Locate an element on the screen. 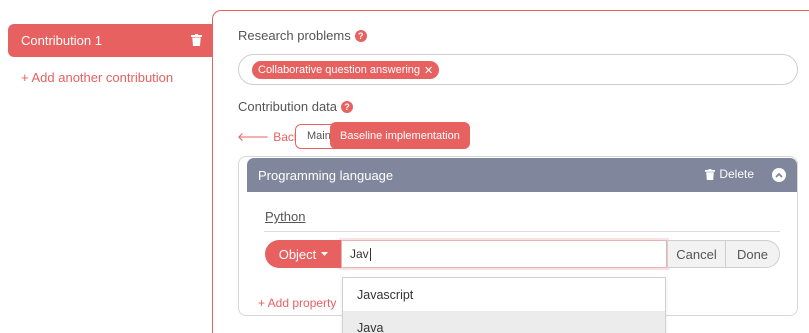 This screenshot has width=809, height=333. chevron-up-circle-icon is located at coordinates (779, 175).